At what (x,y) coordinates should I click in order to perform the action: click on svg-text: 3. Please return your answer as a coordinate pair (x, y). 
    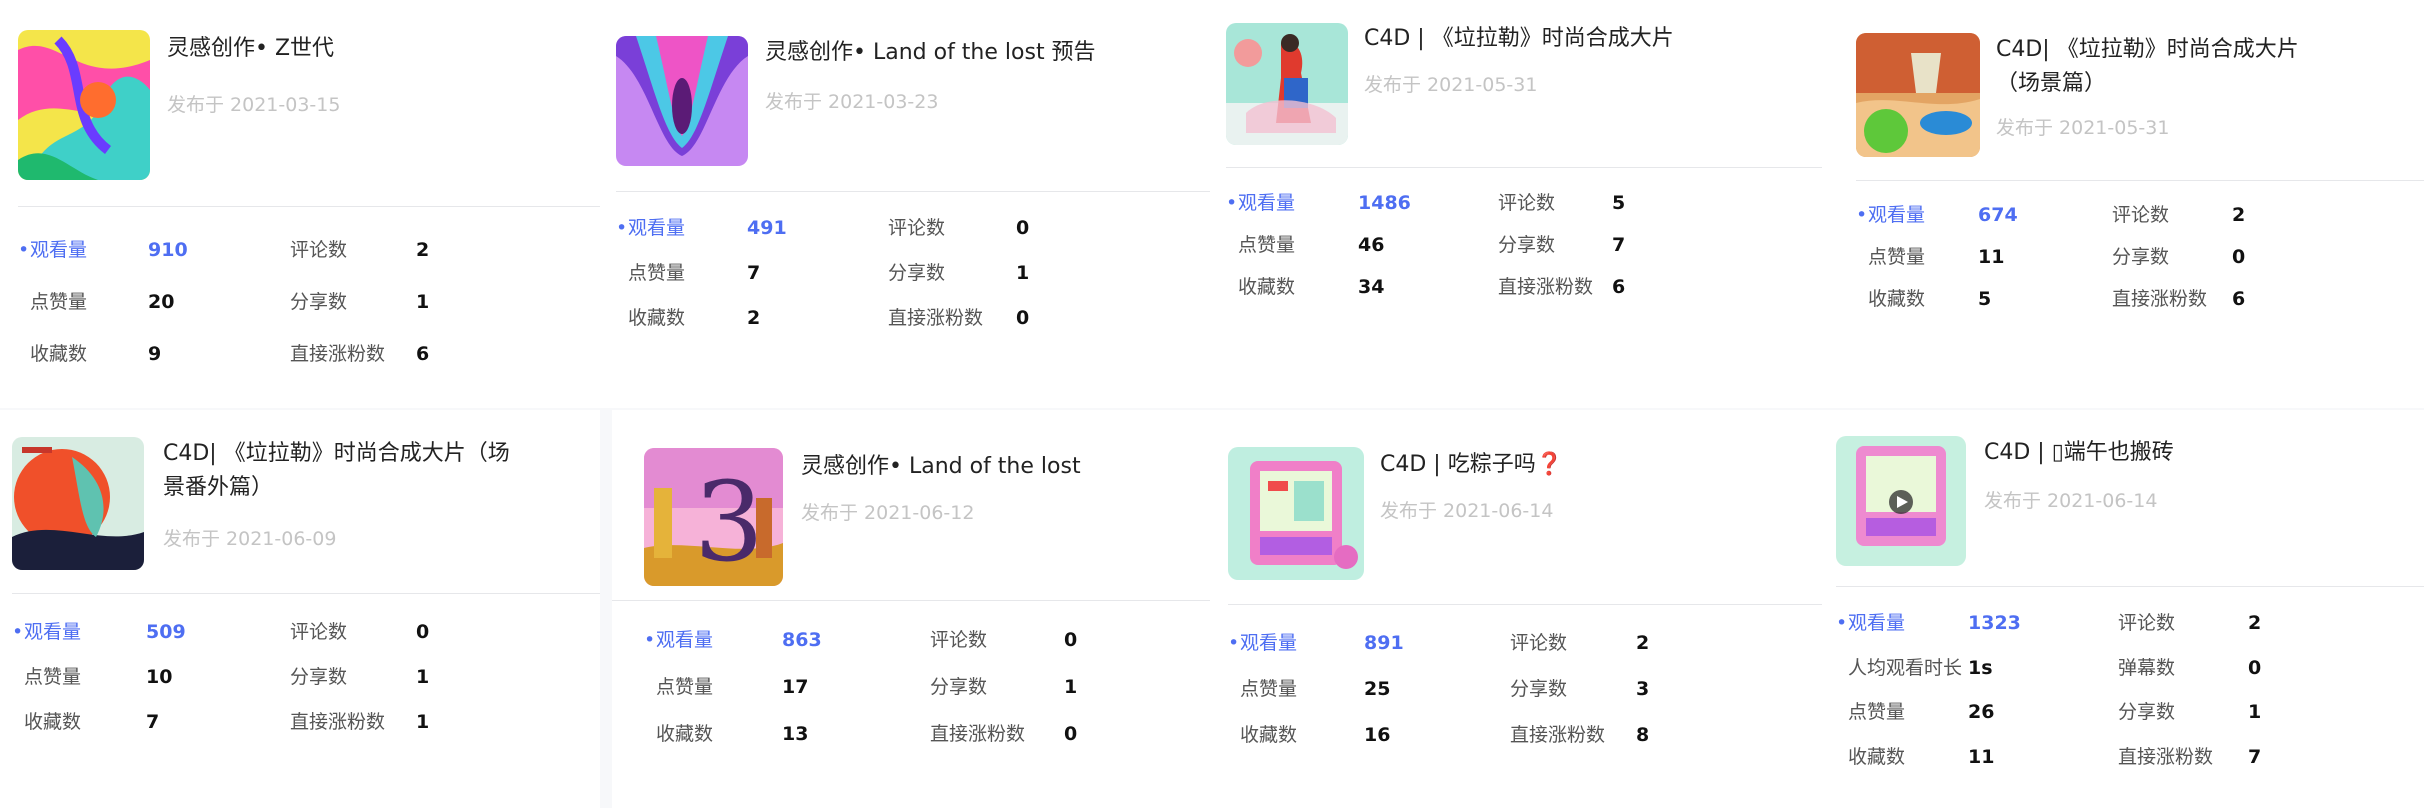
    Looking at the image, I should click on (729, 522).